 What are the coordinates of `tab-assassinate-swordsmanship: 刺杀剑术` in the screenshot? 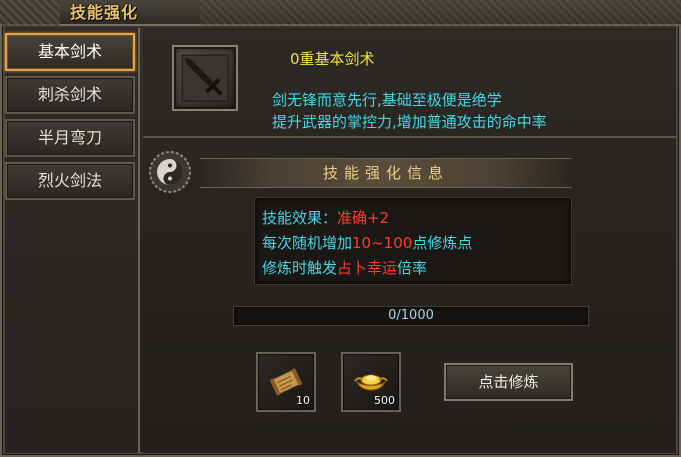 It's located at (70, 95).